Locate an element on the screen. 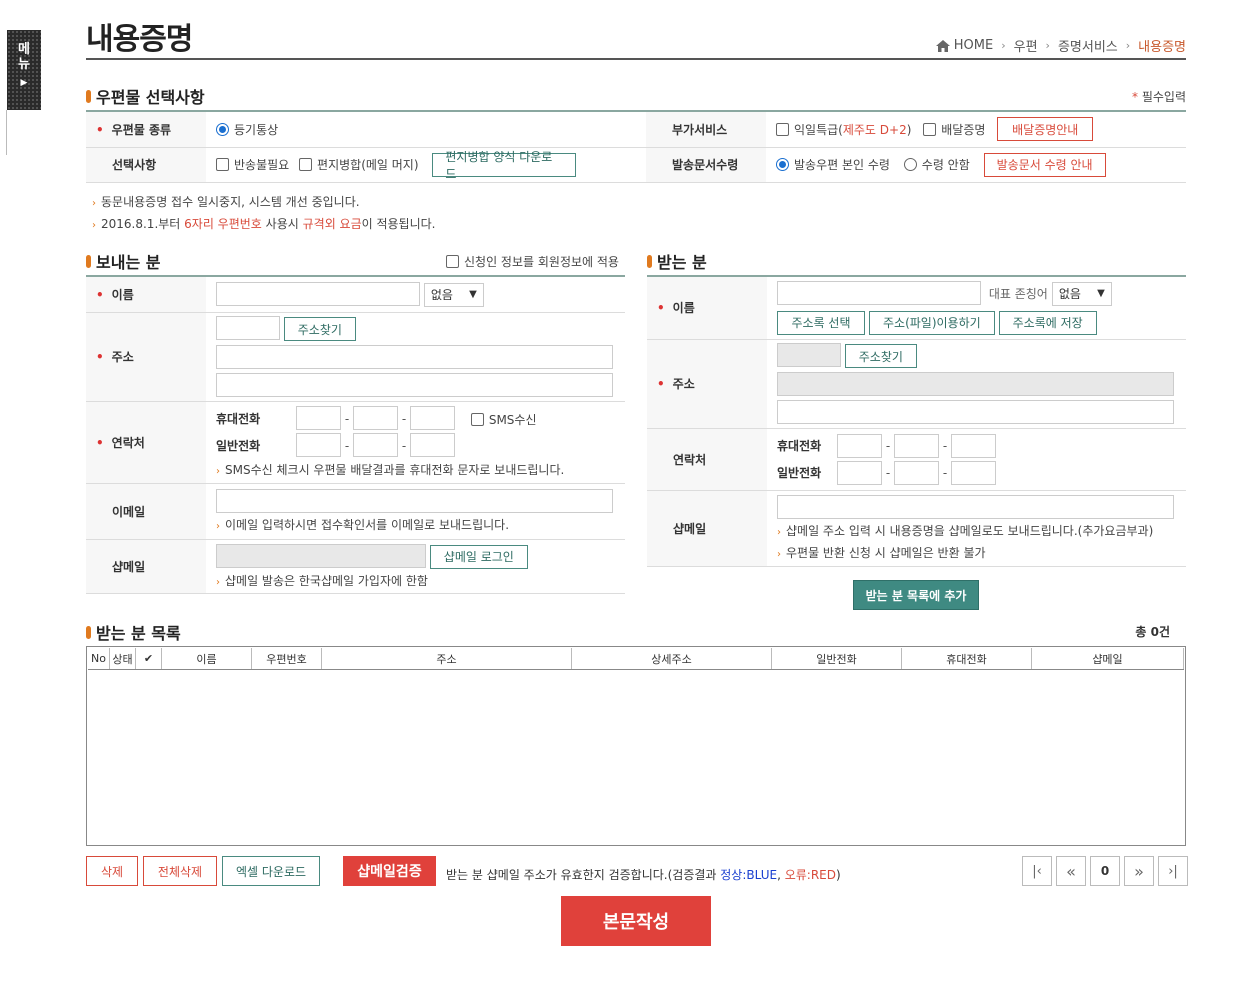  sender-zipcode-input is located at coordinates (248, 328).